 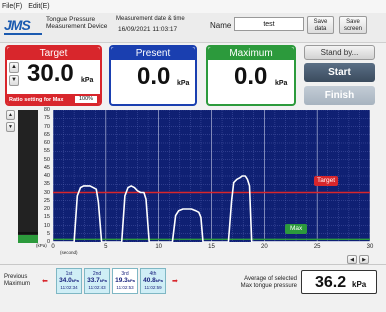 What do you see at coordinates (97, 287) in the screenshot?
I see `card-time: 11:02:43` at bounding box center [97, 287].